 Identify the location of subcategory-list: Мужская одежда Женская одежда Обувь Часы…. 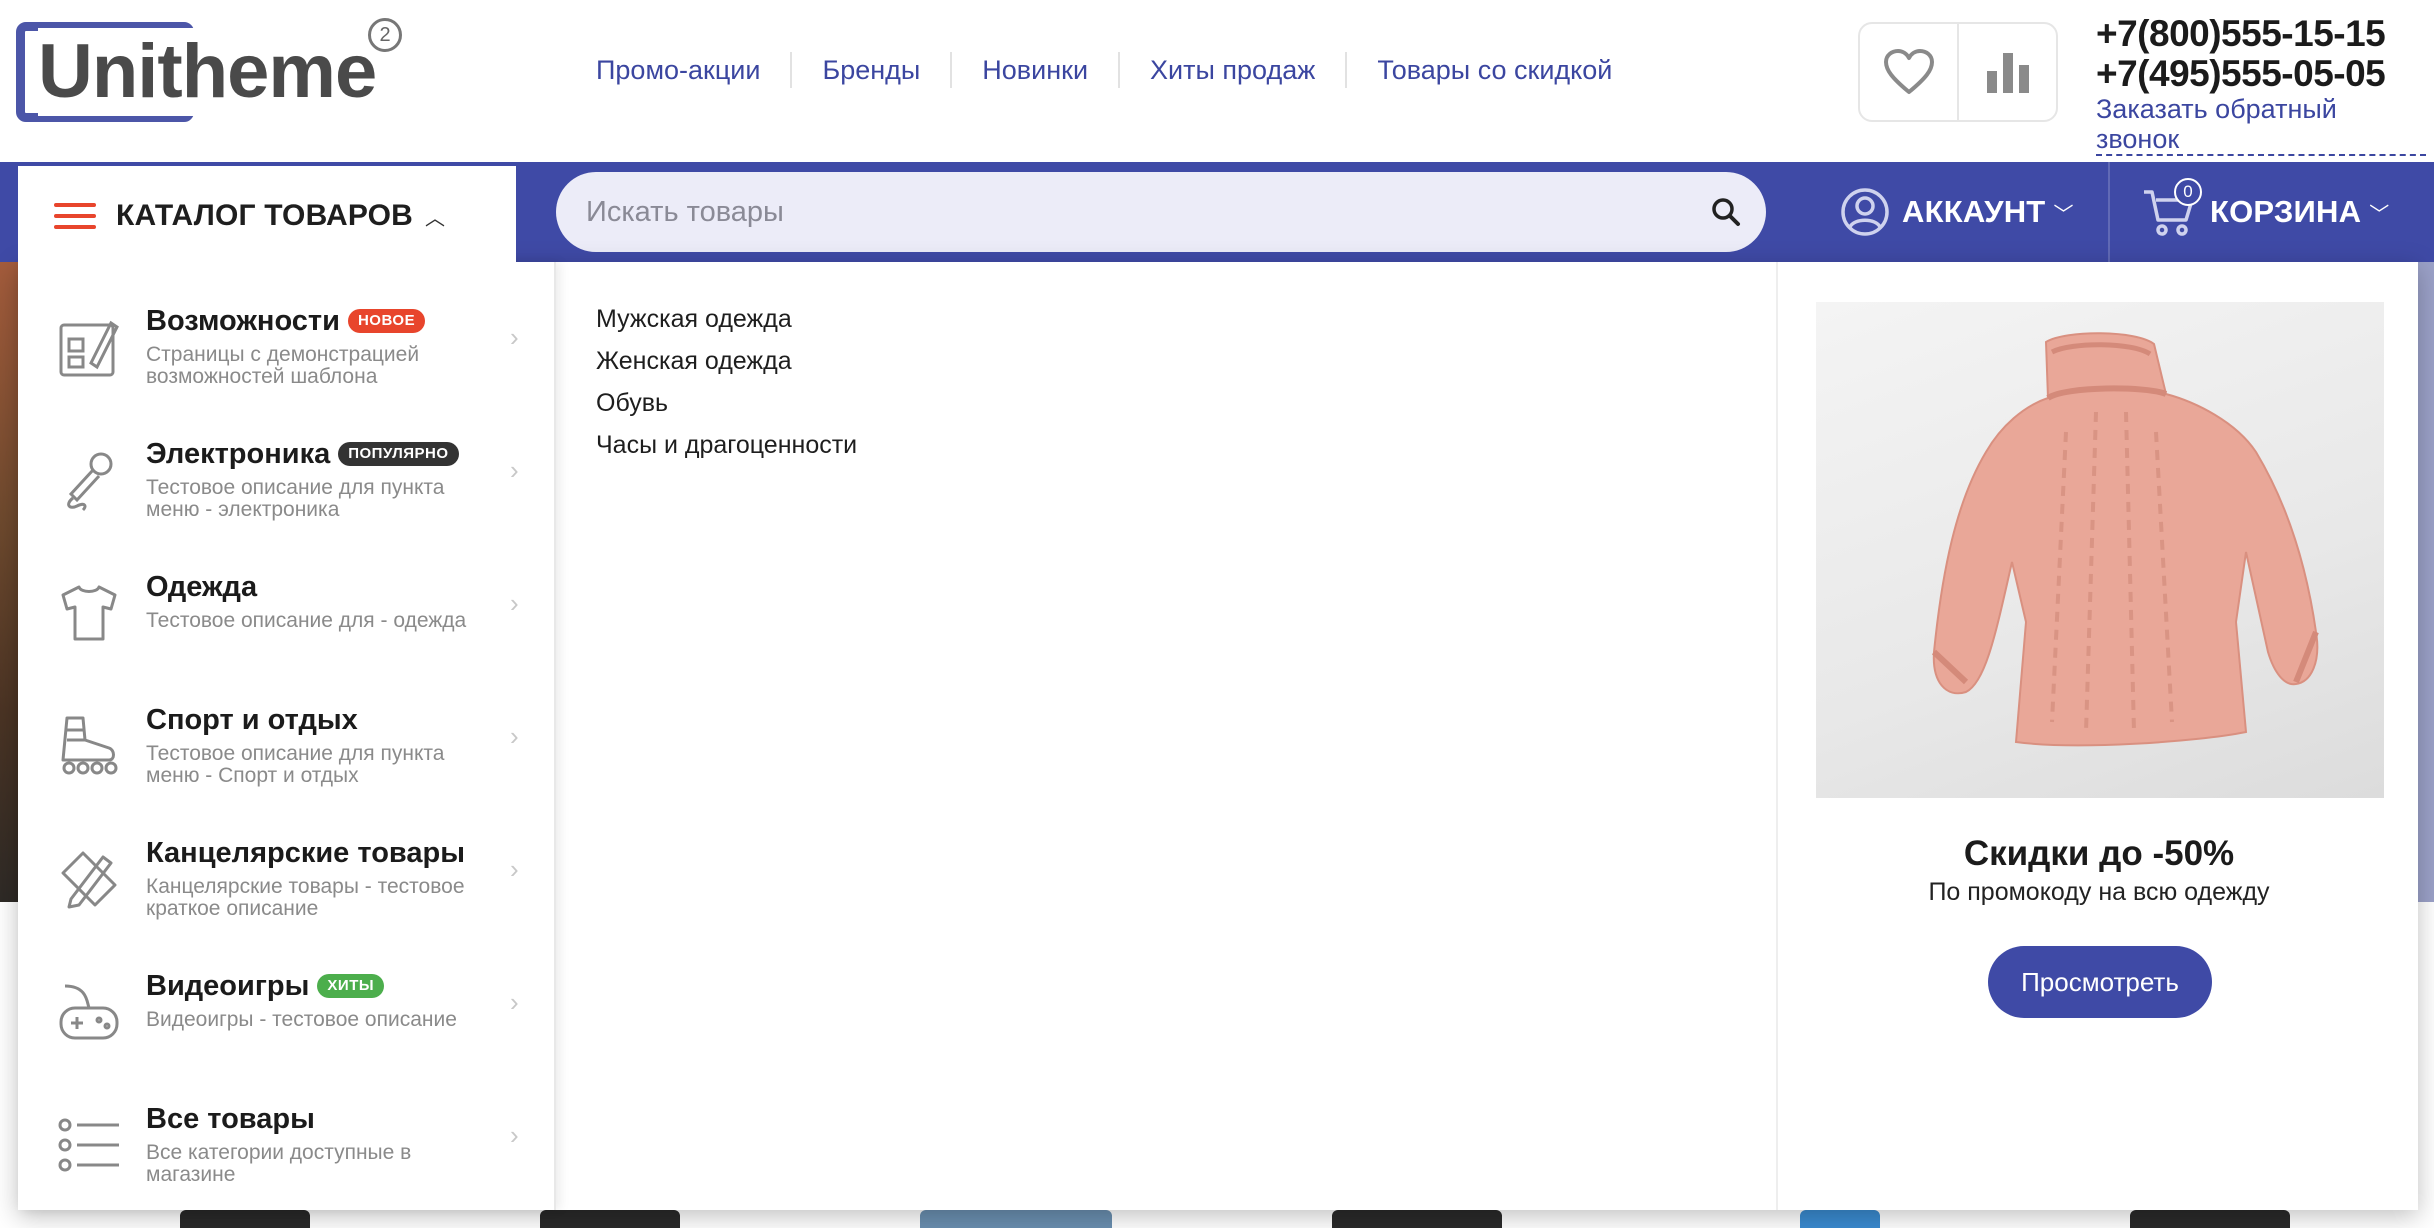
(726, 382).